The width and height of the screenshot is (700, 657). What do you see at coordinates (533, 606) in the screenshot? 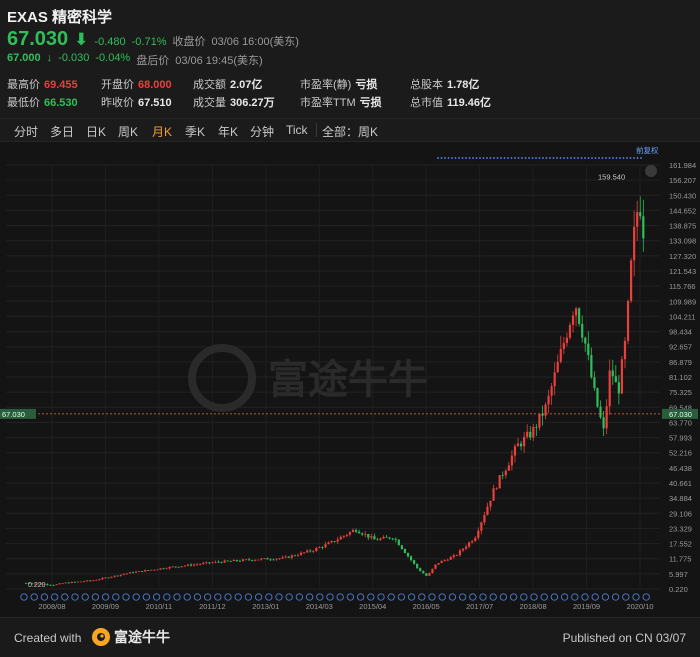
I see `x-tick-label: 2018/08` at bounding box center [533, 606].